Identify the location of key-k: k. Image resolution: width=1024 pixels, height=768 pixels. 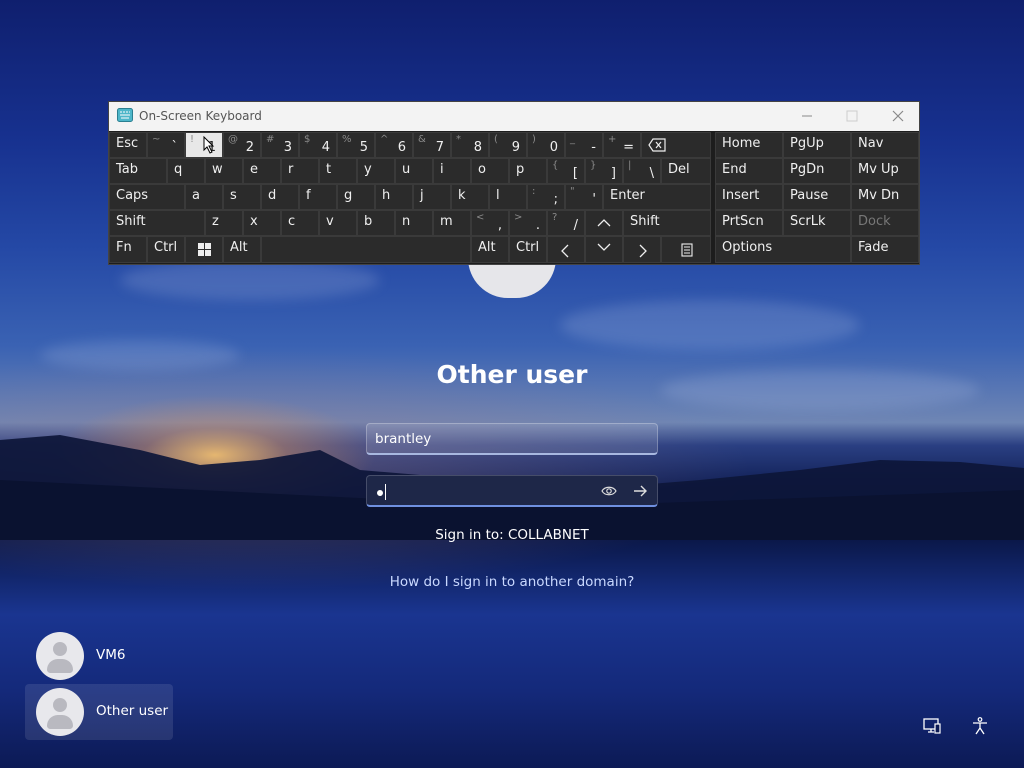
(470, 197).